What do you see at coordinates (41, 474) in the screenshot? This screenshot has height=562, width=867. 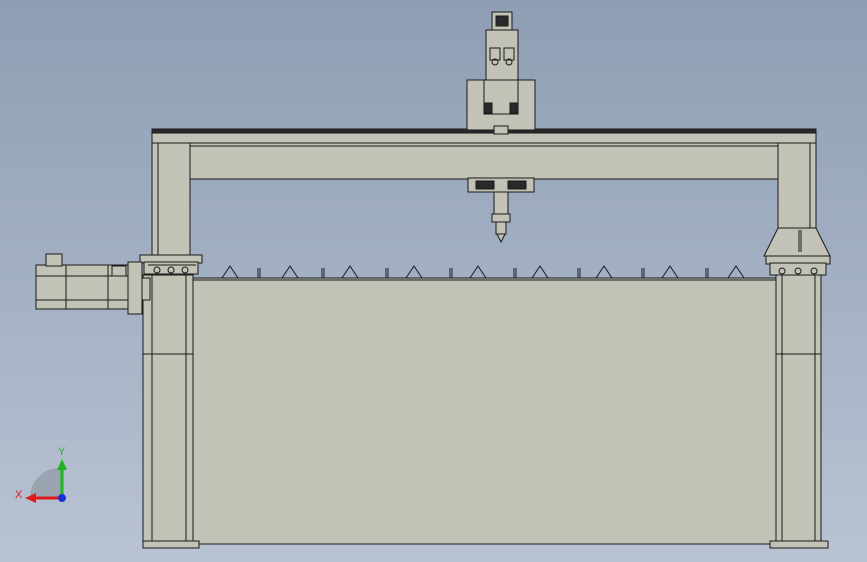 I see `view-triad: Y X` at bounding box center [41, 474].